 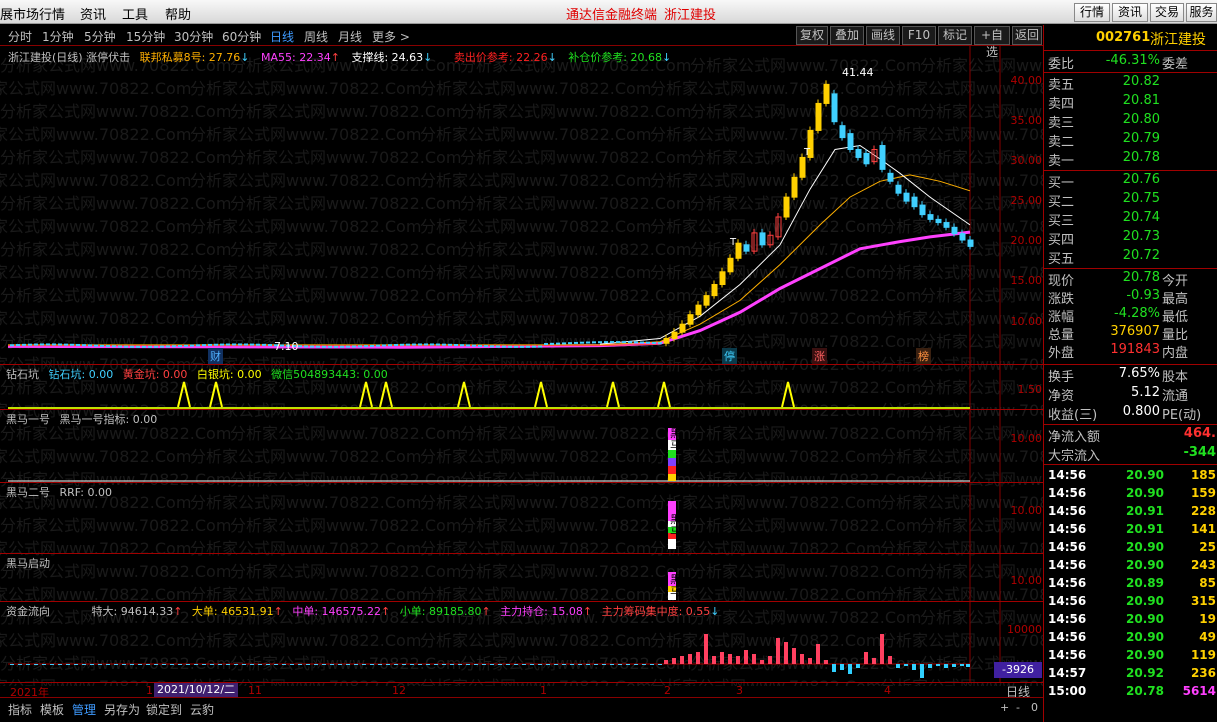 I want to click on y-tick-15: 15.00, so click(x=1026, y=280).